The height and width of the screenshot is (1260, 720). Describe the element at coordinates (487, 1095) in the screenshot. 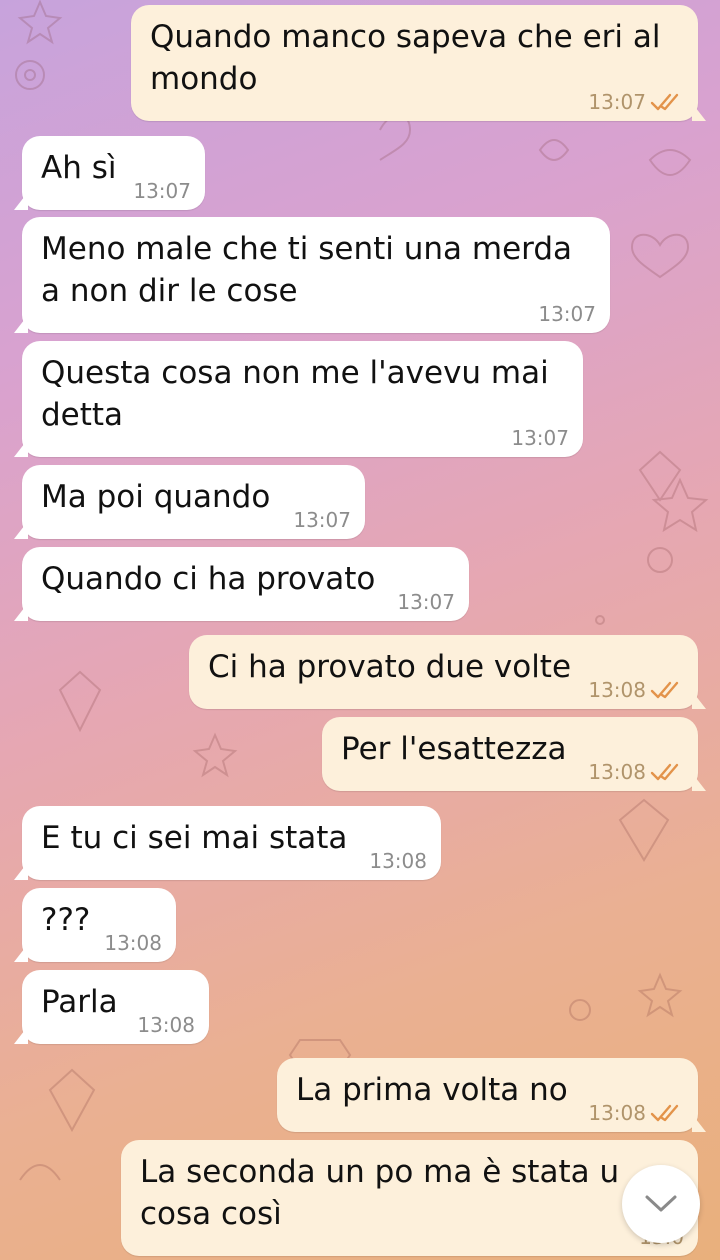

I see `outgoing-message: La prima volta no 13:08` at that location.